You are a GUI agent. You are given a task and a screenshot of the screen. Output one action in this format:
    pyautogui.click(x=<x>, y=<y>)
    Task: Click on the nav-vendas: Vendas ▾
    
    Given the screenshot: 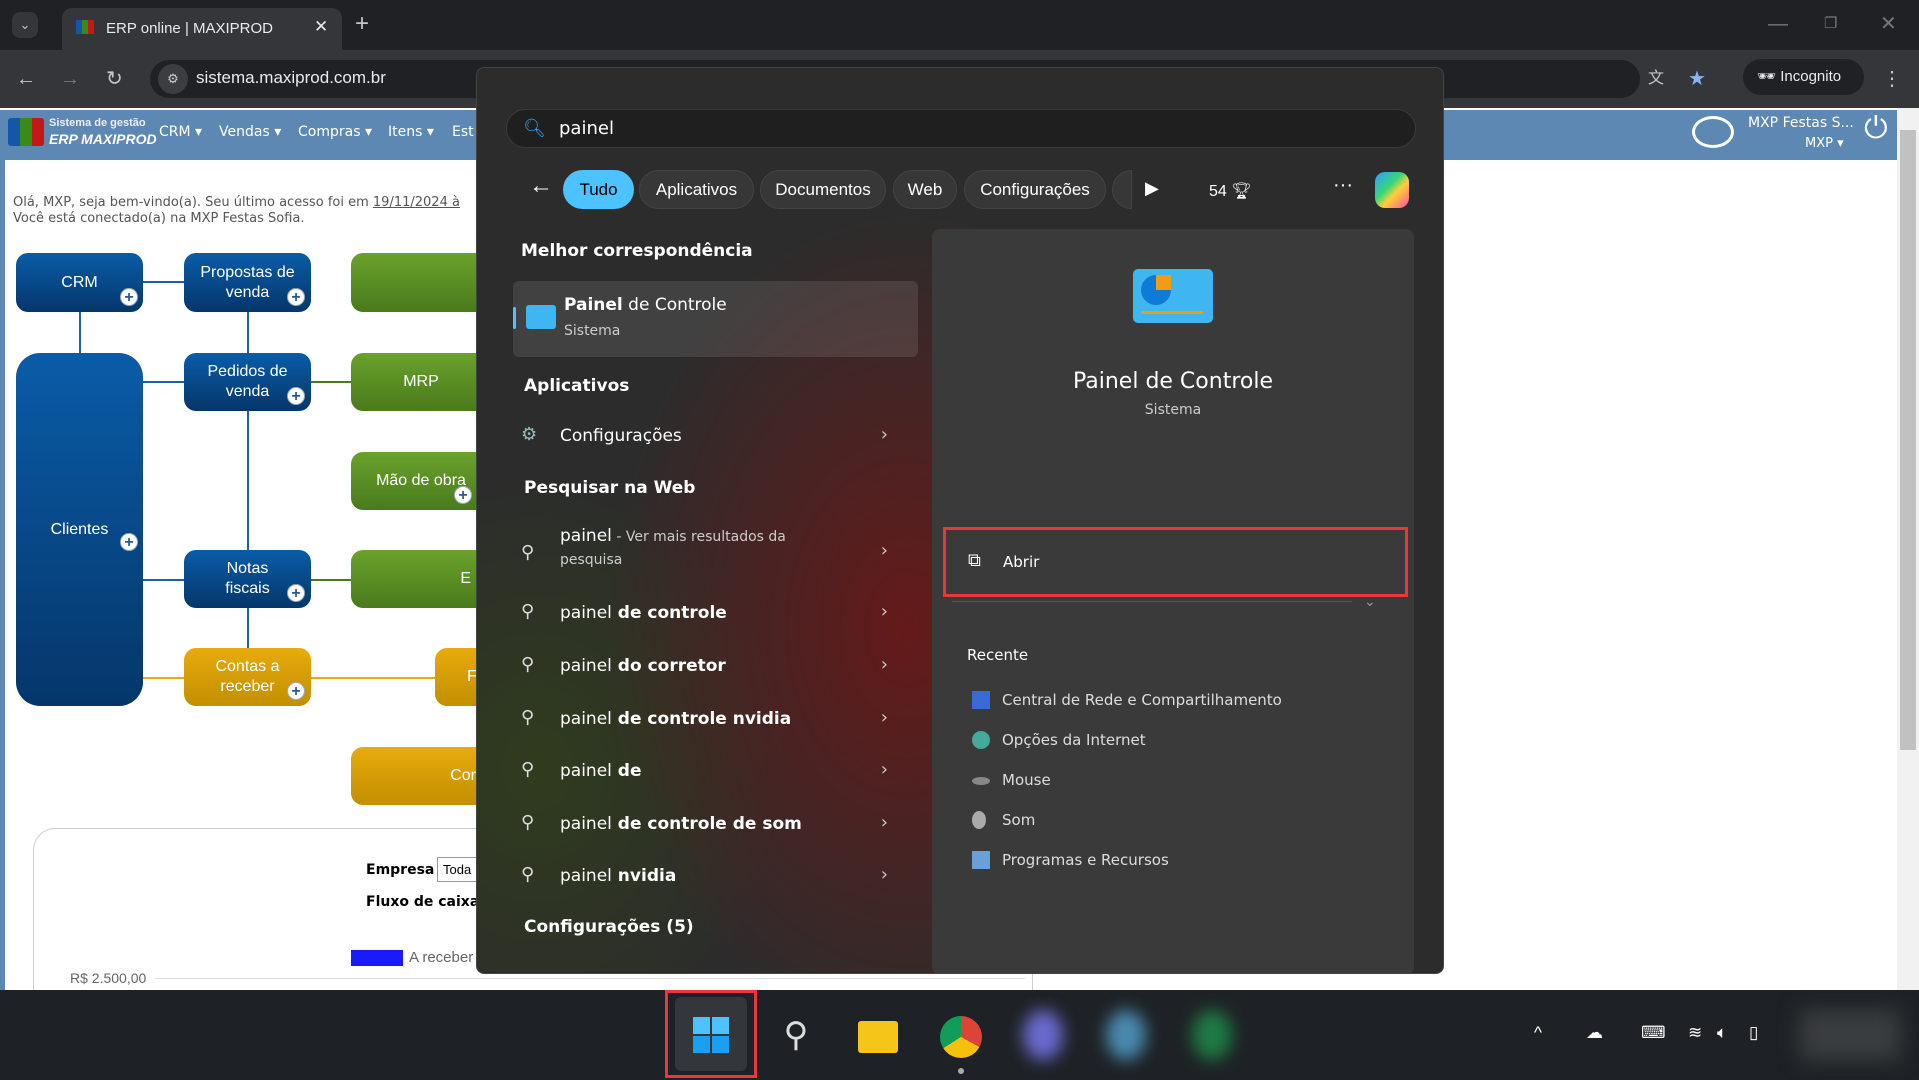 What is the action you would take?
    pyautogui.click(x=250, y=132)
    